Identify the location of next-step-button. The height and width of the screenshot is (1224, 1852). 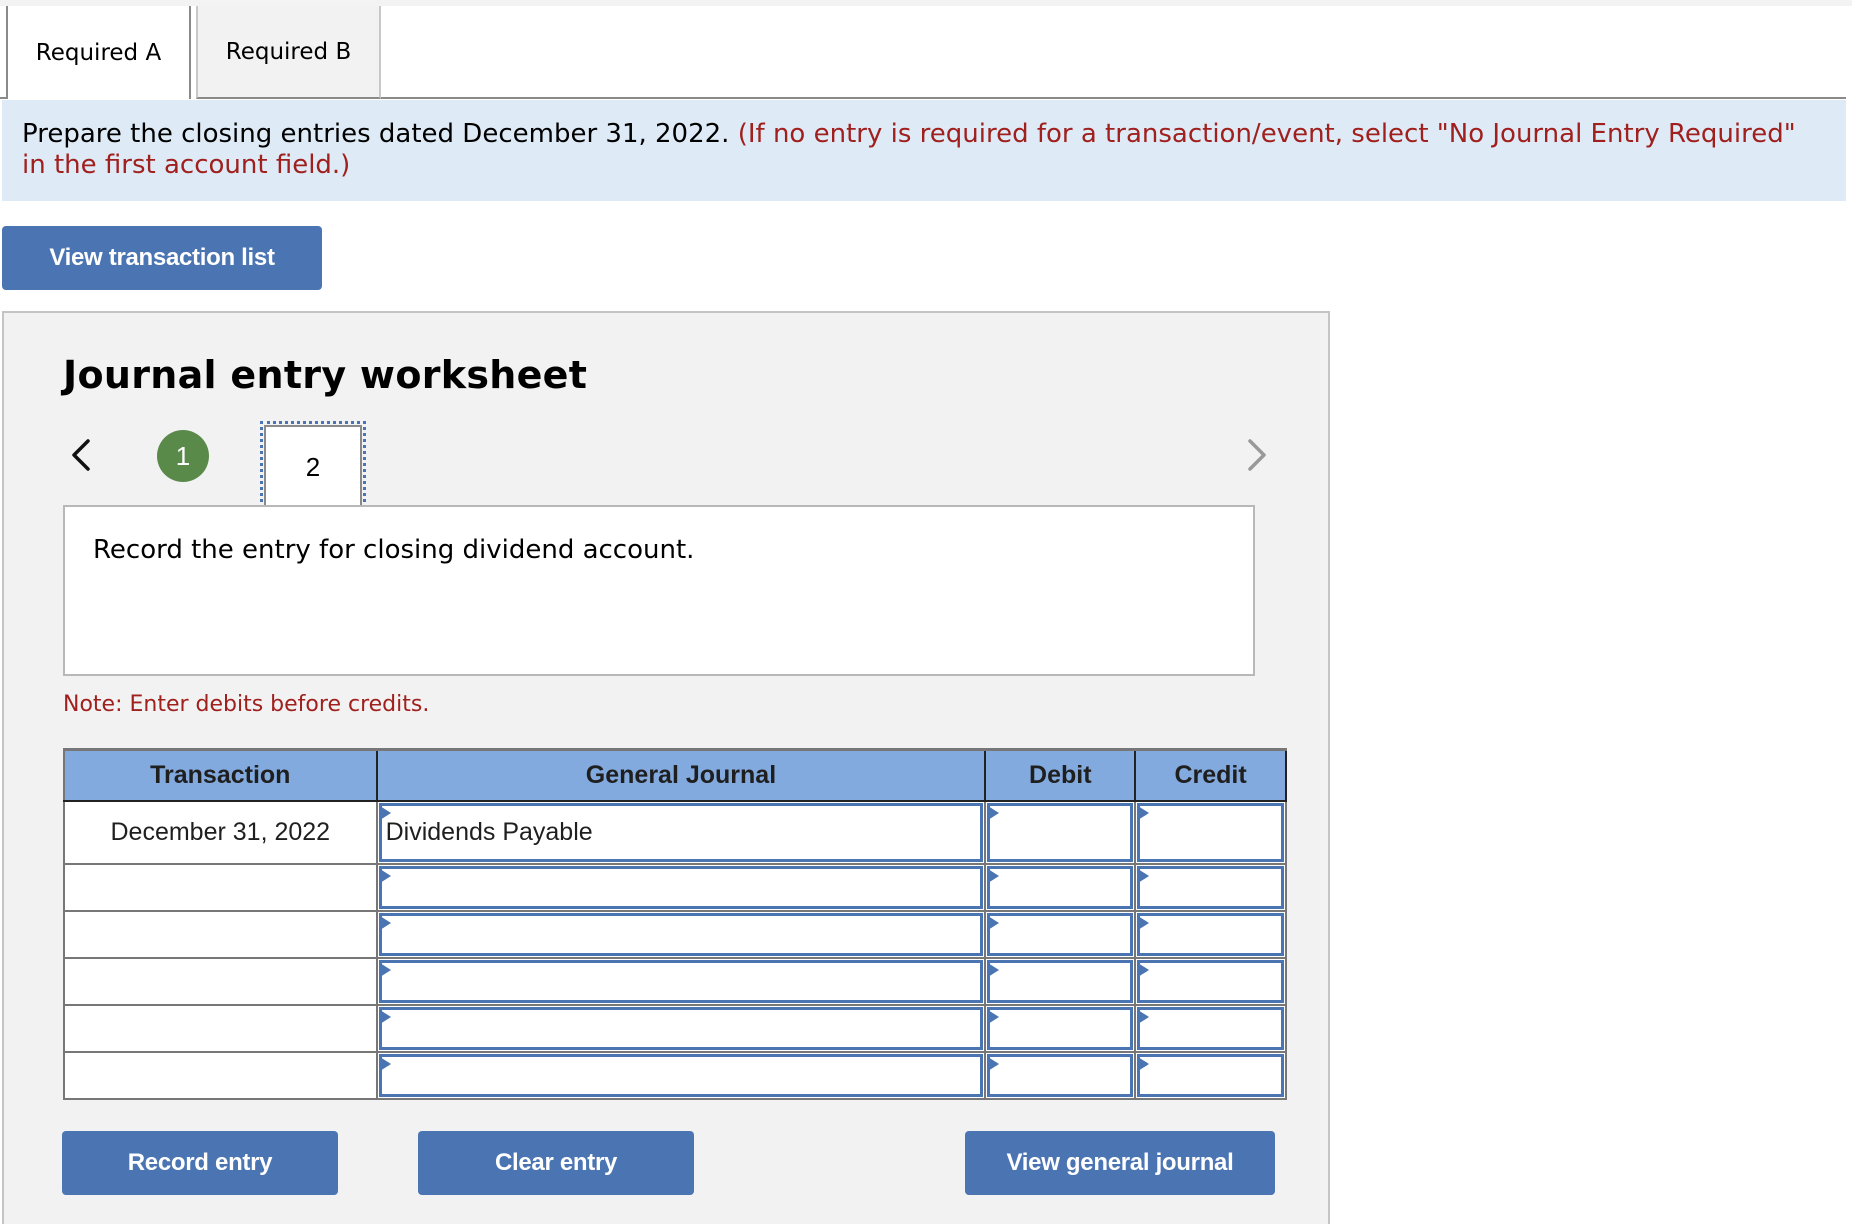
(1257, 455).